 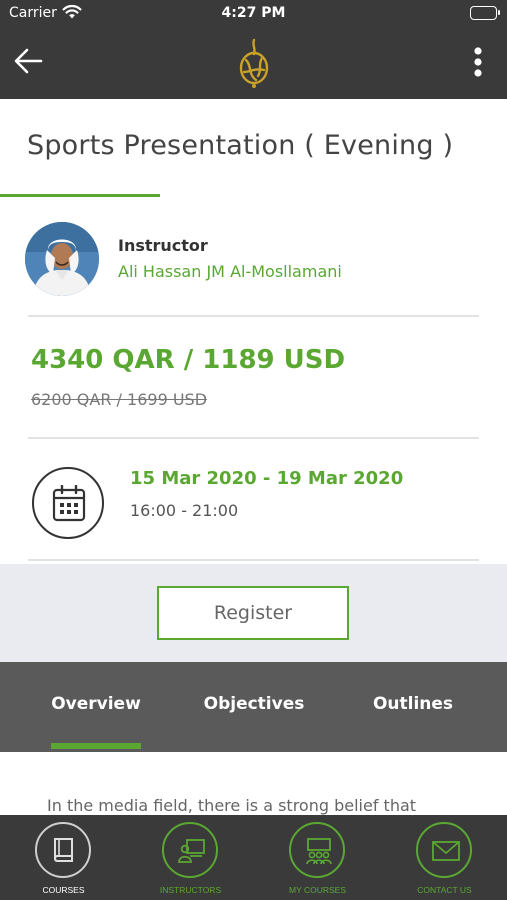 I want to click on arrow-left-icon, so click(x=29, y=61).